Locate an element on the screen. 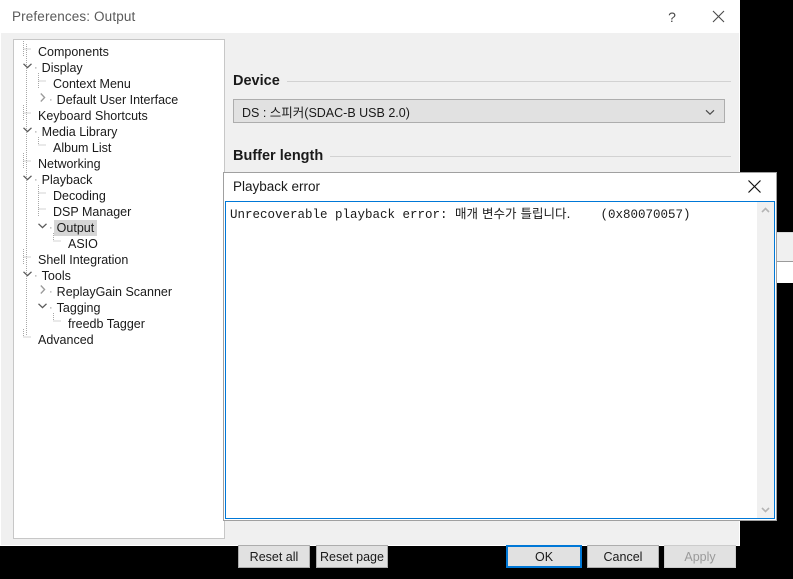 This screenshot has width=793, height=579. device-group: Device DS : 스피커(SDAC-B USB 2.0) is located at coordinates (482, 98).